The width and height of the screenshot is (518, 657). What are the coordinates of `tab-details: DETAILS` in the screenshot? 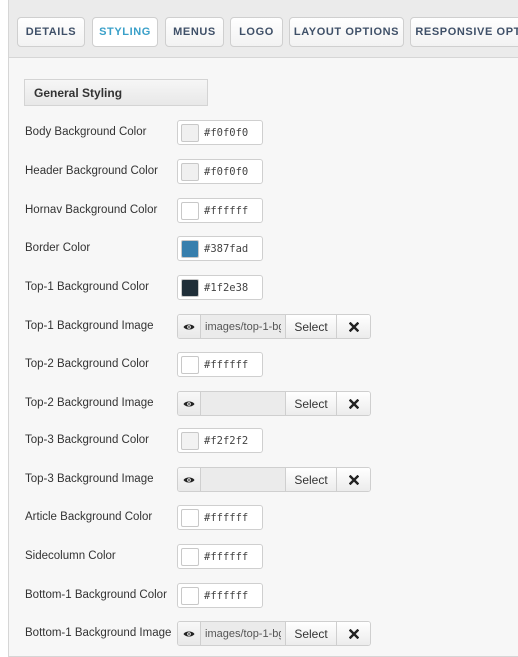 It's located at (51, 32).